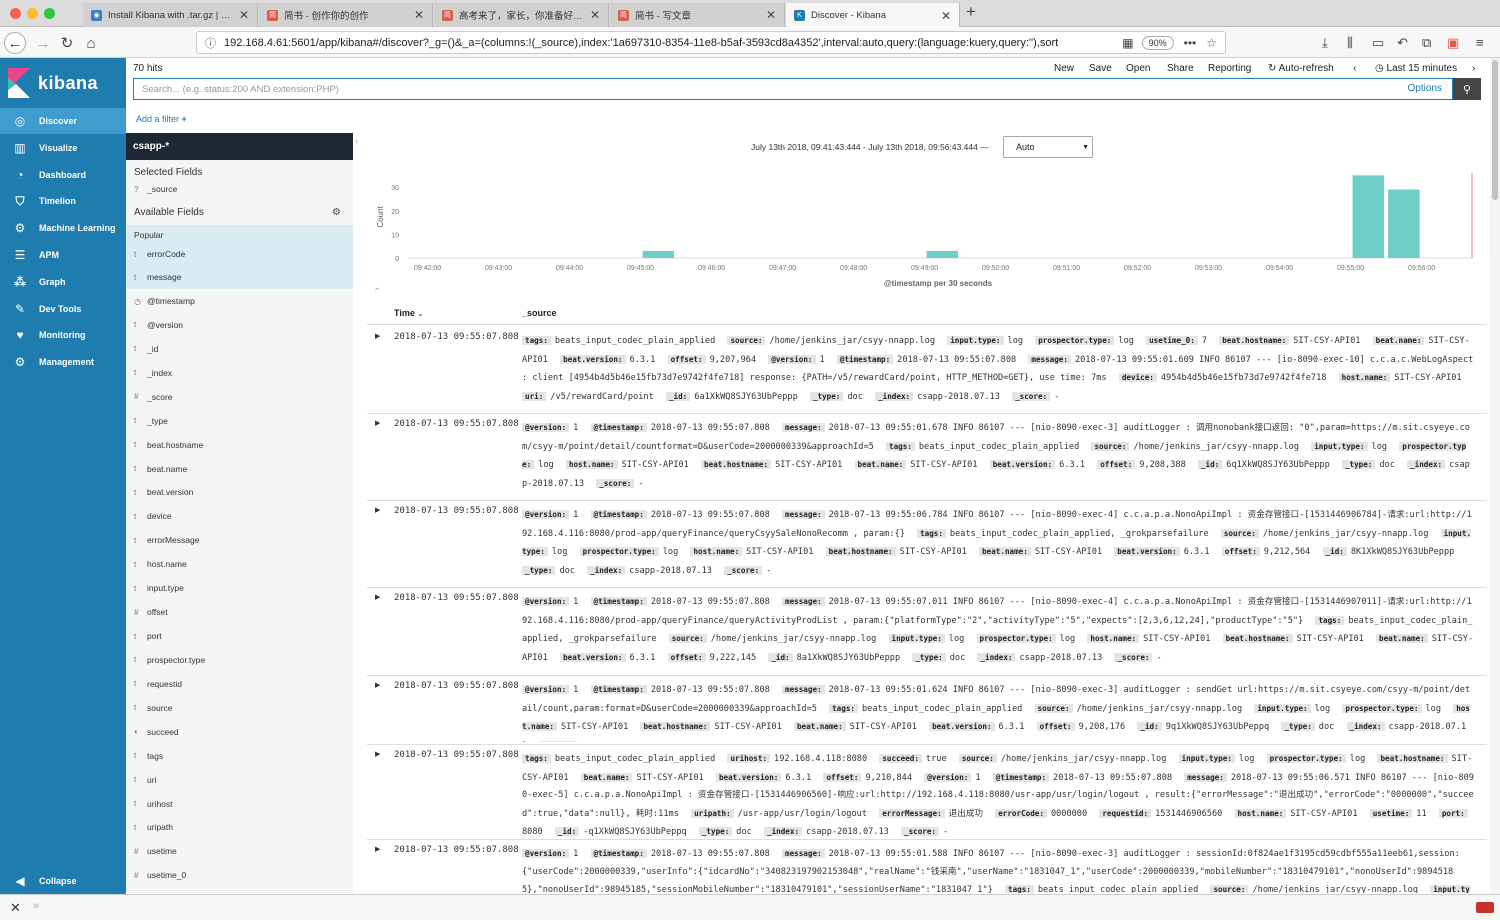 This screenshot has height=920, width=1500. I want to click on search-box: Options, so click(793, 89).